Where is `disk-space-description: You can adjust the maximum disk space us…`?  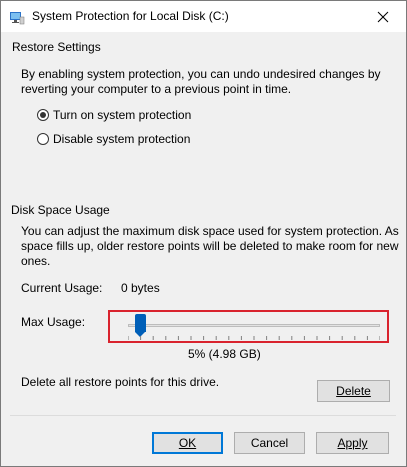
disk-space-description: You can adjust the maximum disk space us… is located at coordinates (210, 246).